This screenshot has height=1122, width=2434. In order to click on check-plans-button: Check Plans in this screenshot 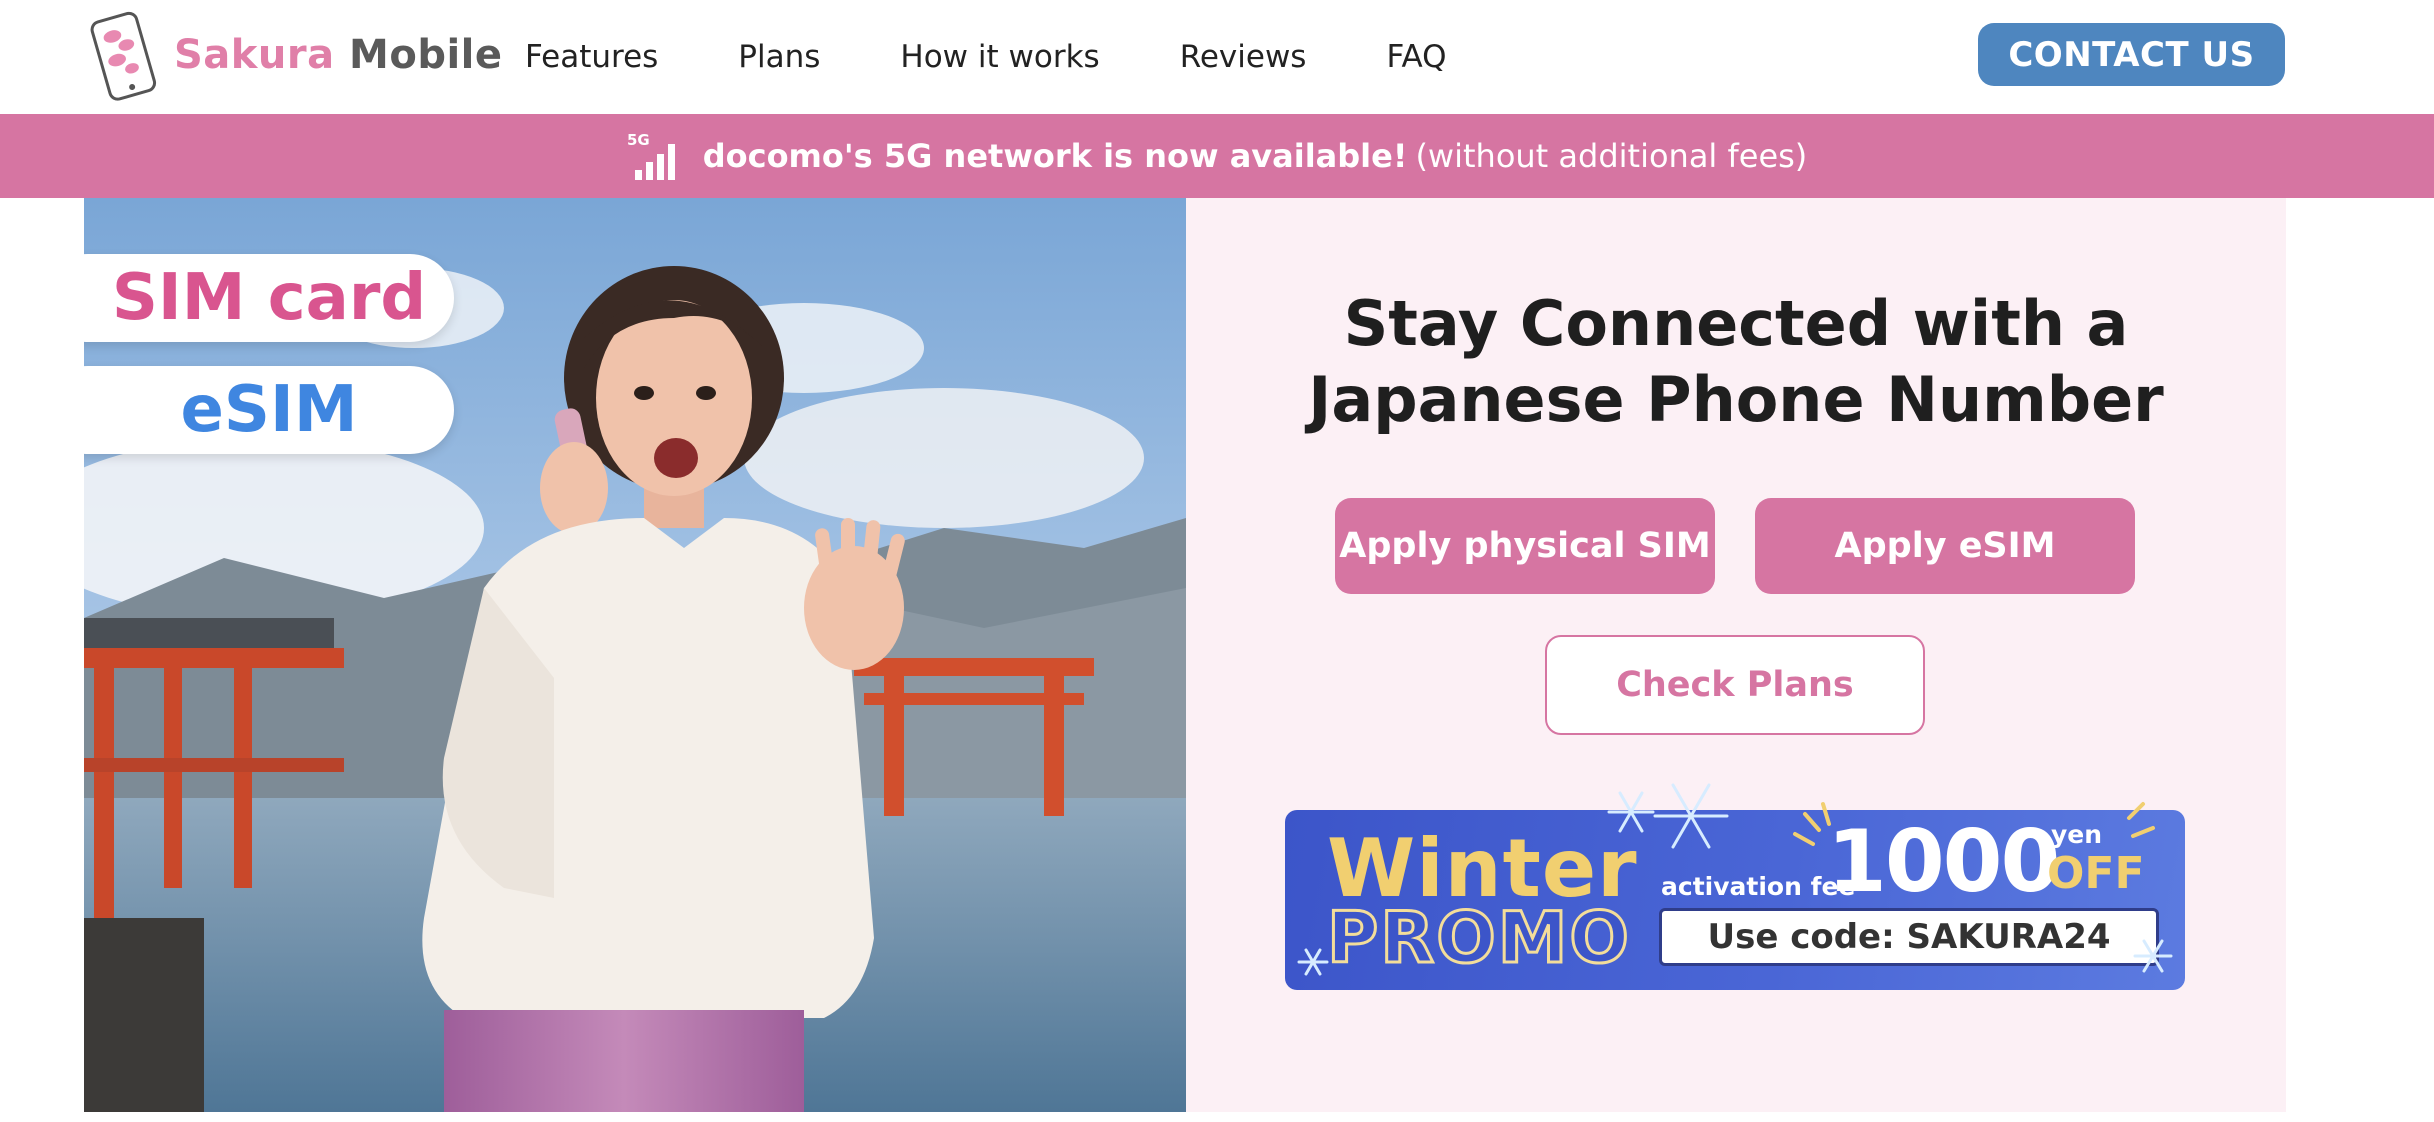, I will do `click(1735, 685)`.